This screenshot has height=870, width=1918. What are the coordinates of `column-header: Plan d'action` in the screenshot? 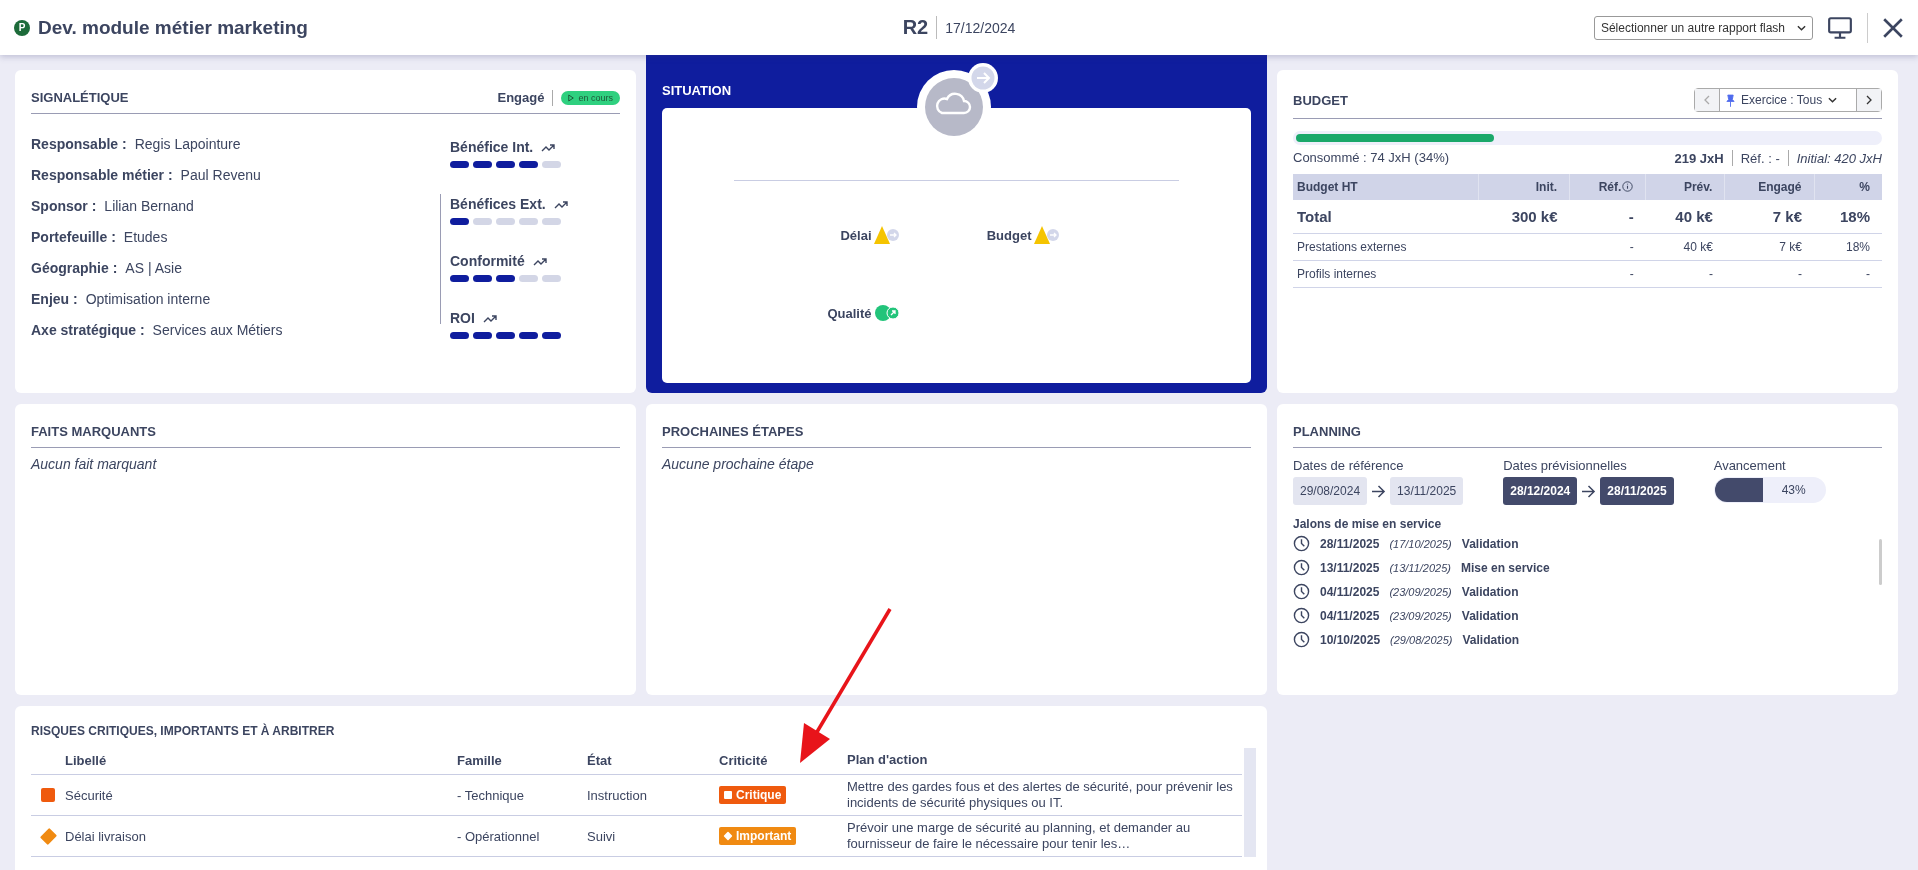 It's located at (888, 760).